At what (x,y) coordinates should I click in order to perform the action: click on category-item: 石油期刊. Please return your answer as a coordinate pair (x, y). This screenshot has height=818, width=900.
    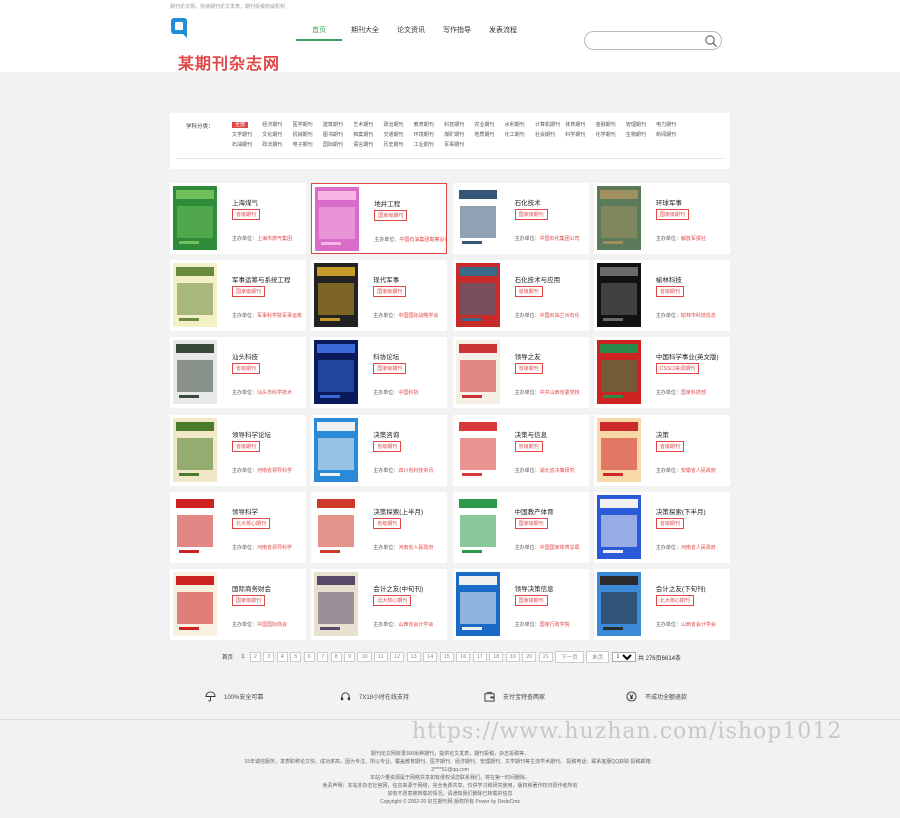
    Looking at the image, I should click on (247, 145).